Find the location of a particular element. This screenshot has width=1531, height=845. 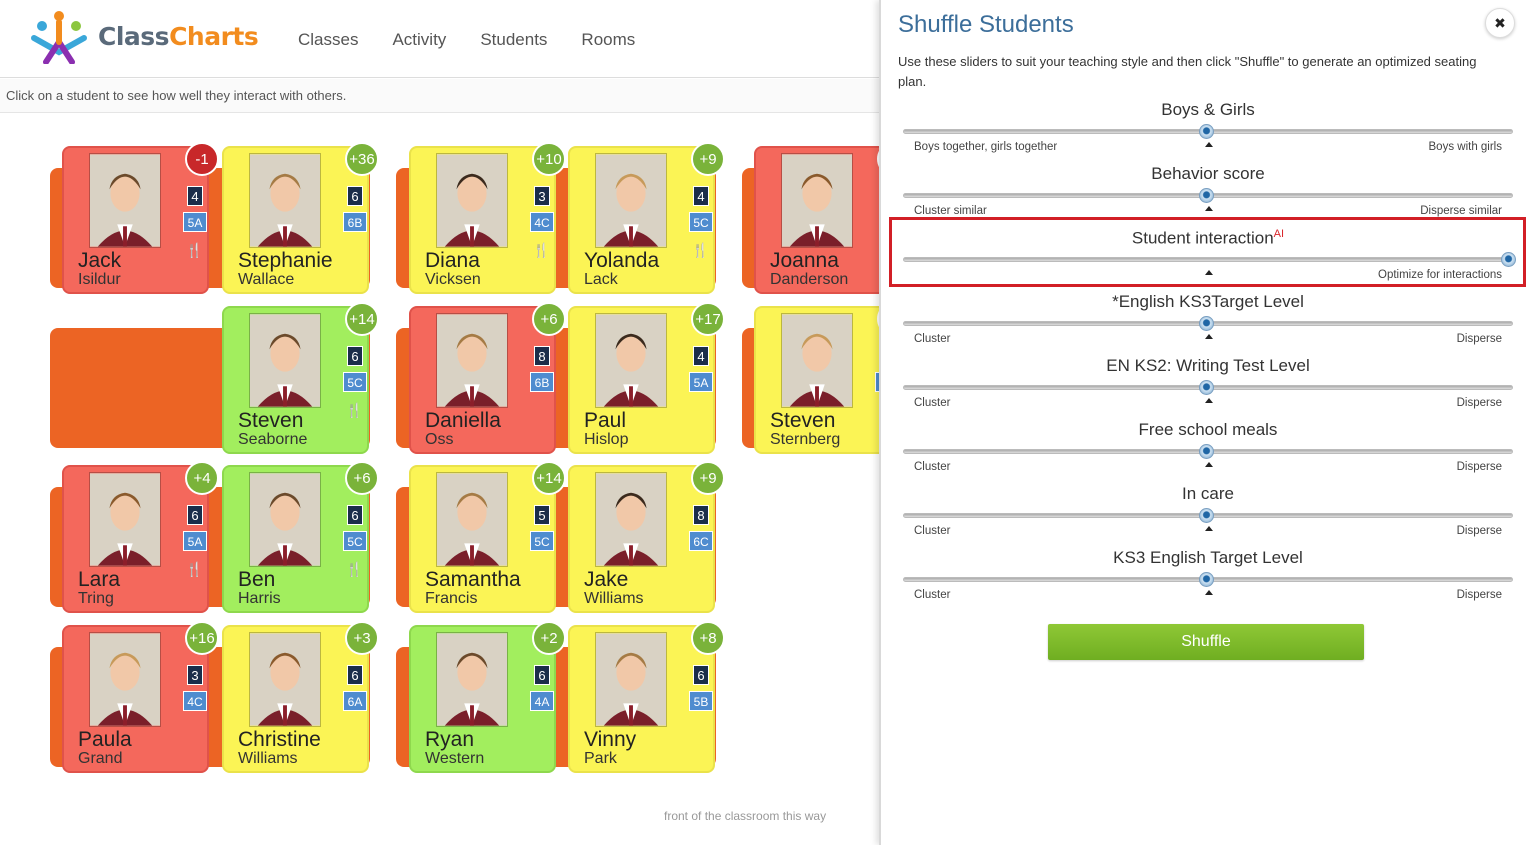

student-first-name: Steven is located at coordinates (271, 420).